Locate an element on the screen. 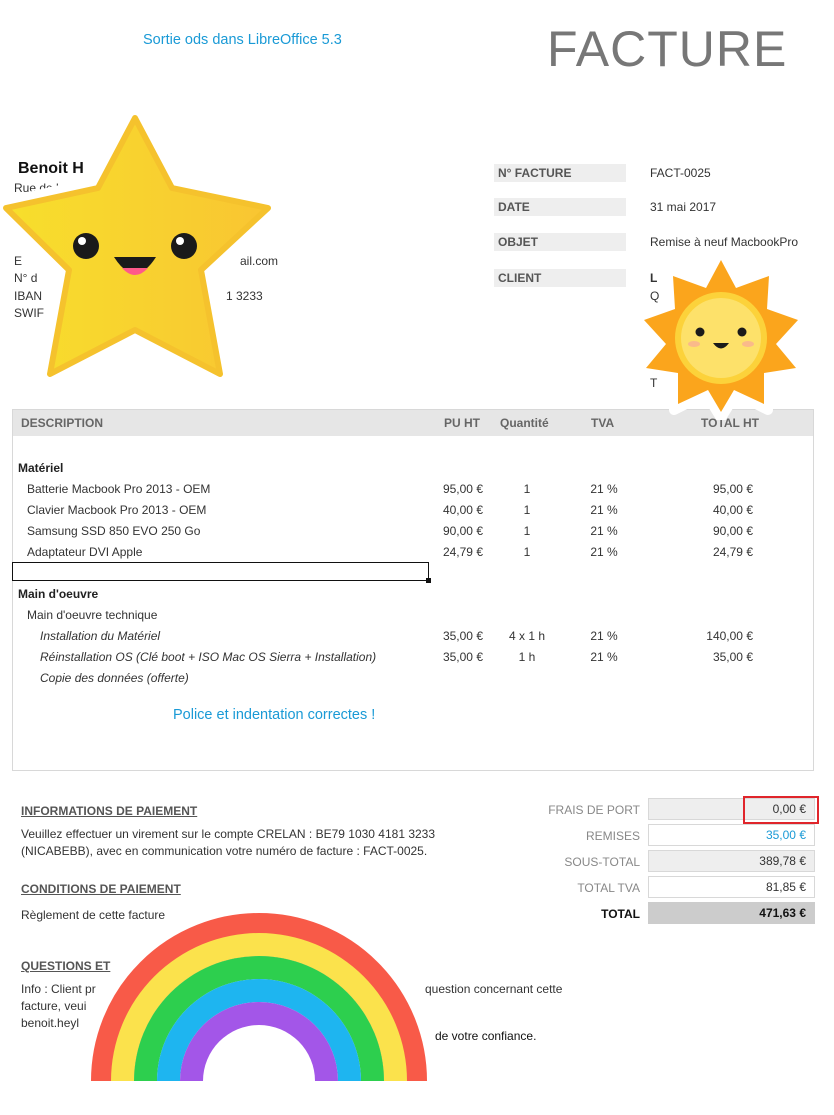 This screenshot has height=1115, width=834. section-title: Matériel is located at coordinates (41, 468).